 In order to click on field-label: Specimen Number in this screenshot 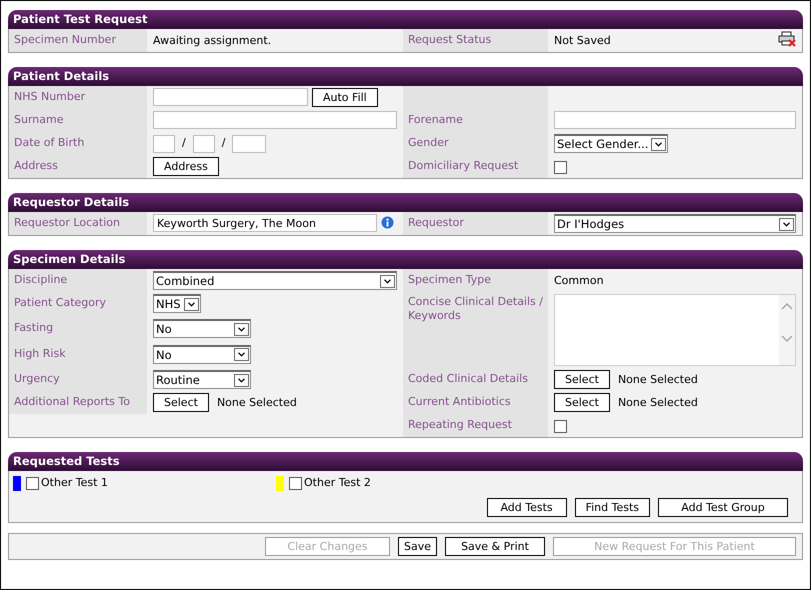, I will do `click(65, 40)`.